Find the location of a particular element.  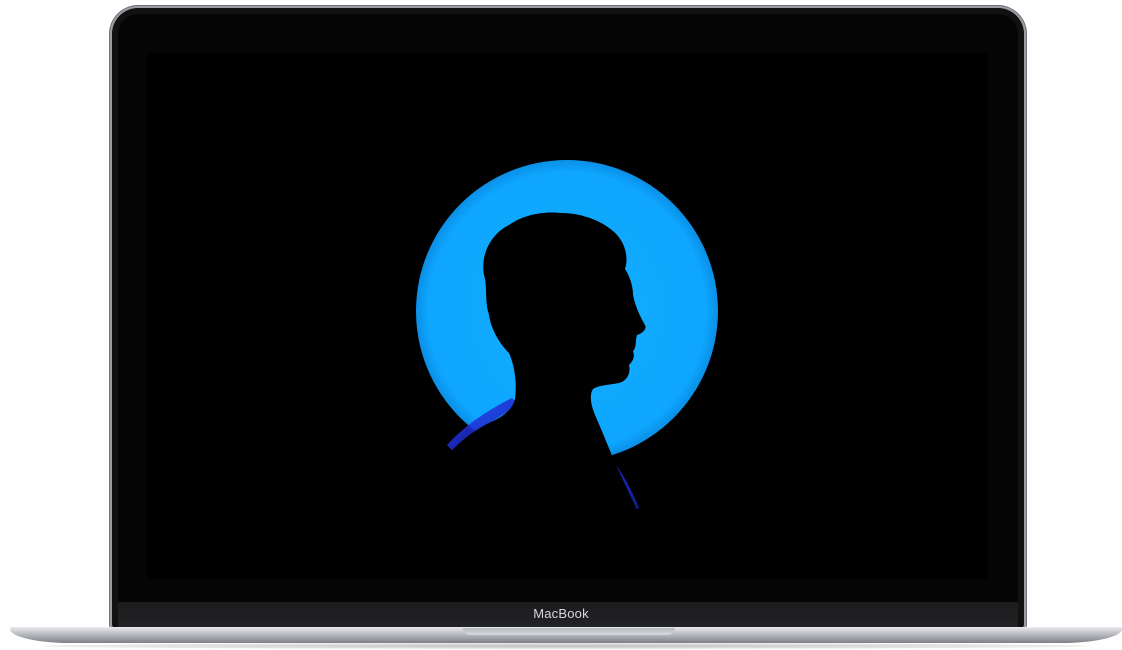

opening-notch is located at coordinates (569, 631).